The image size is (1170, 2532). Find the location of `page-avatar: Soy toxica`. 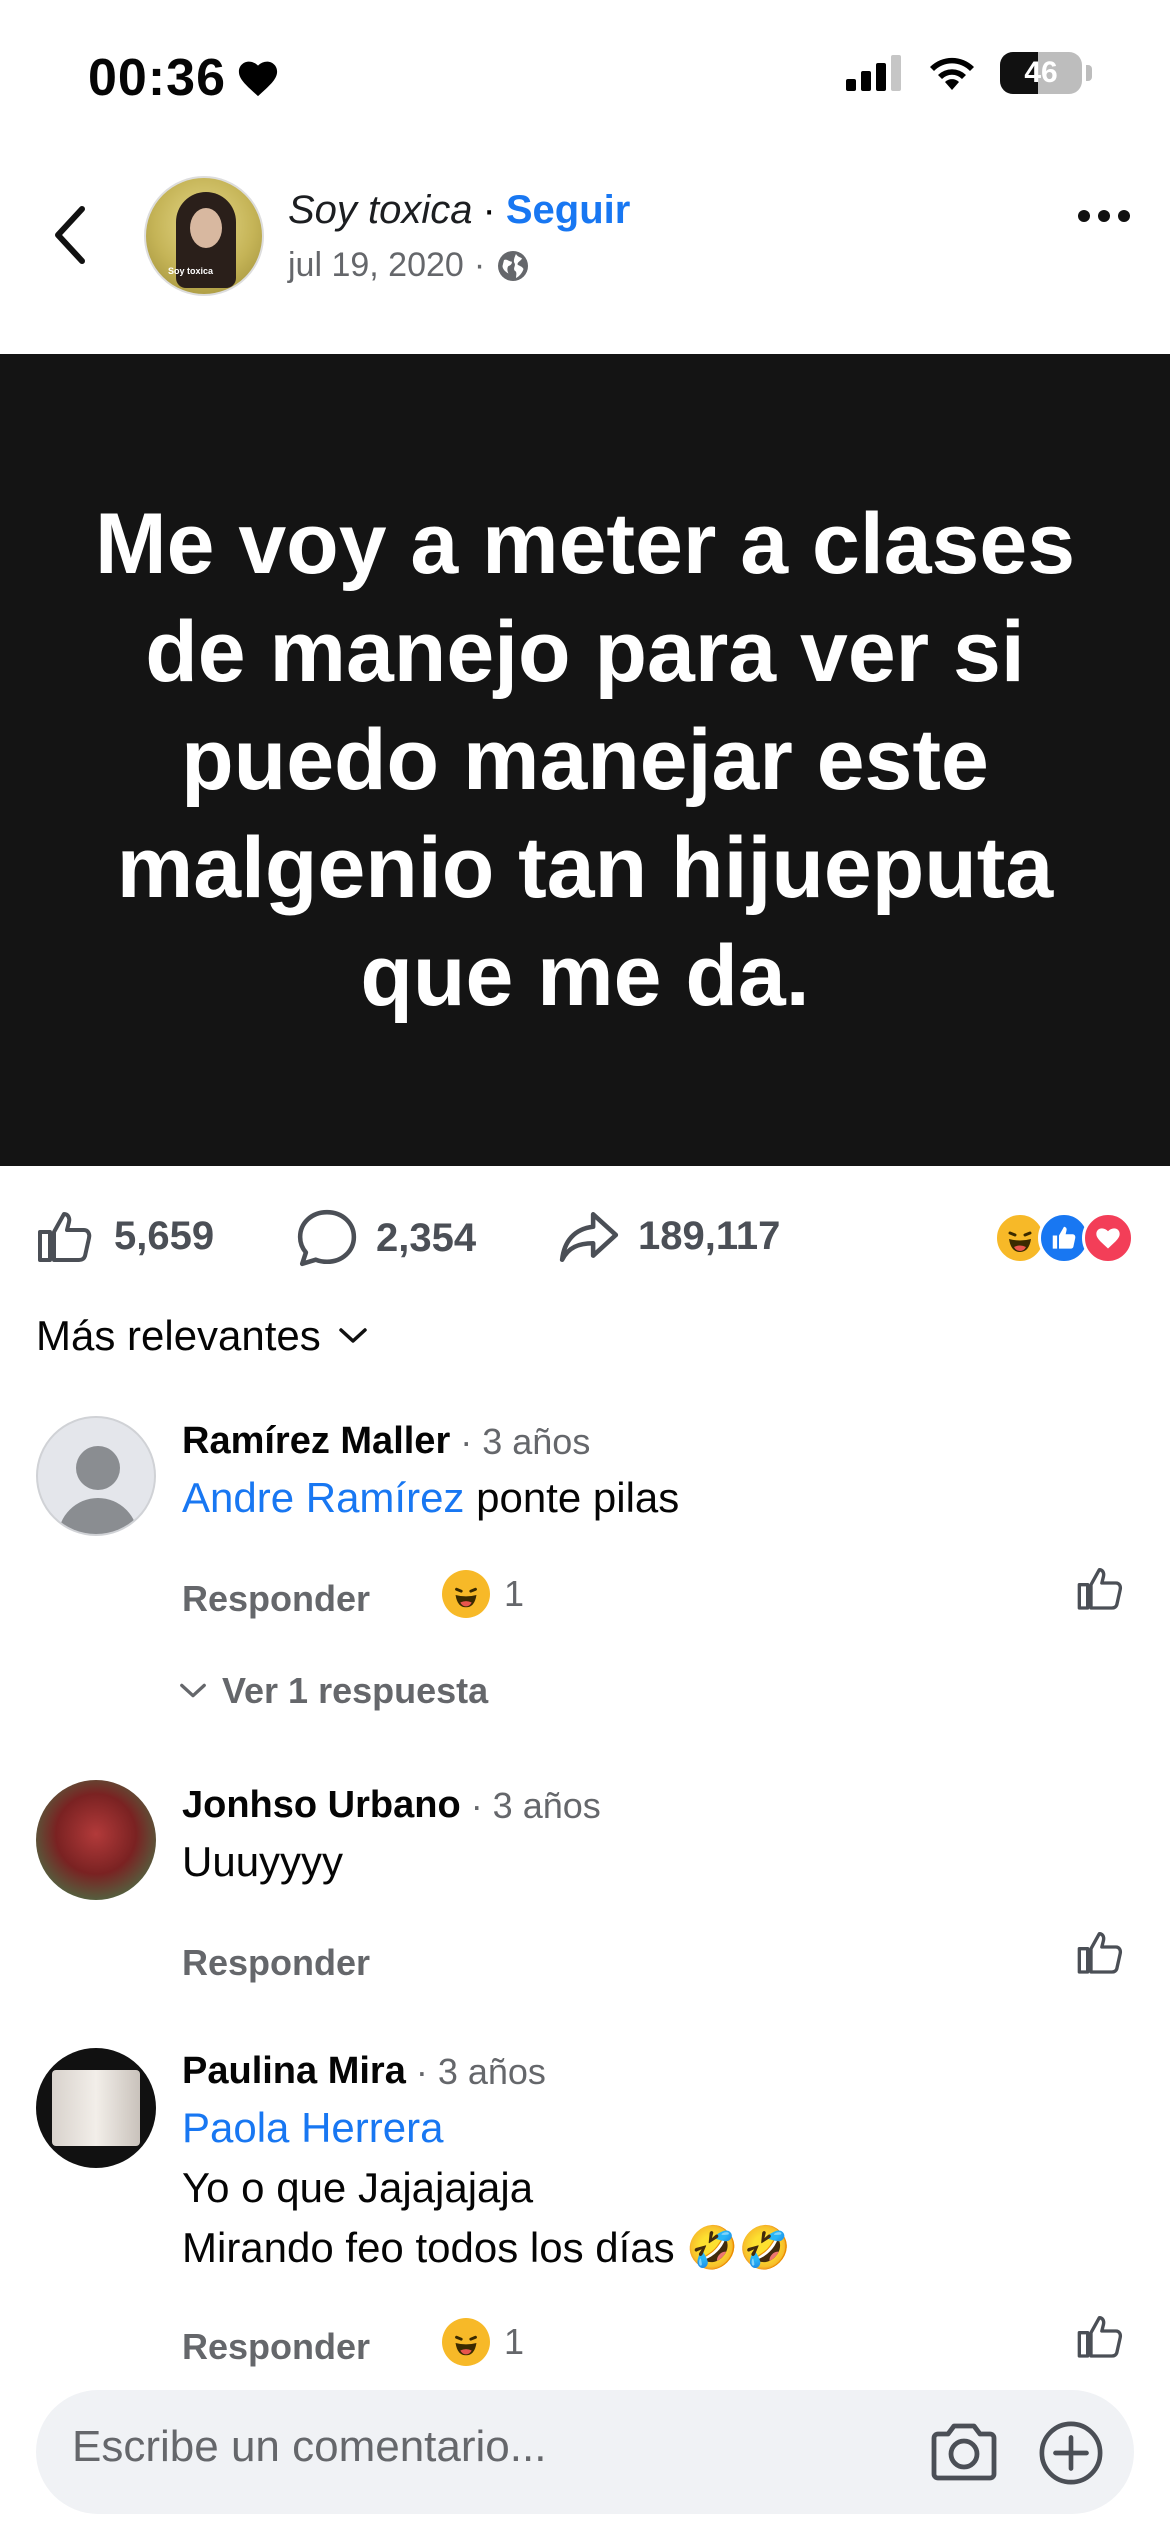

page-avatar: Soy toxica is located at coordinates (204, 236).